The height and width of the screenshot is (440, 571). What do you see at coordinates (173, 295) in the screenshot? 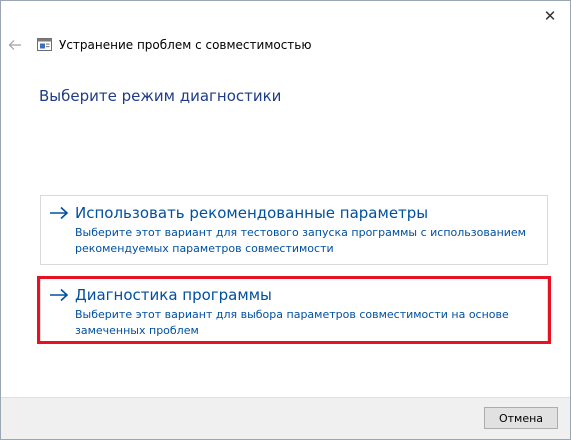
I see `option-title: Диагностика программы` at bounding box center [173, 295].